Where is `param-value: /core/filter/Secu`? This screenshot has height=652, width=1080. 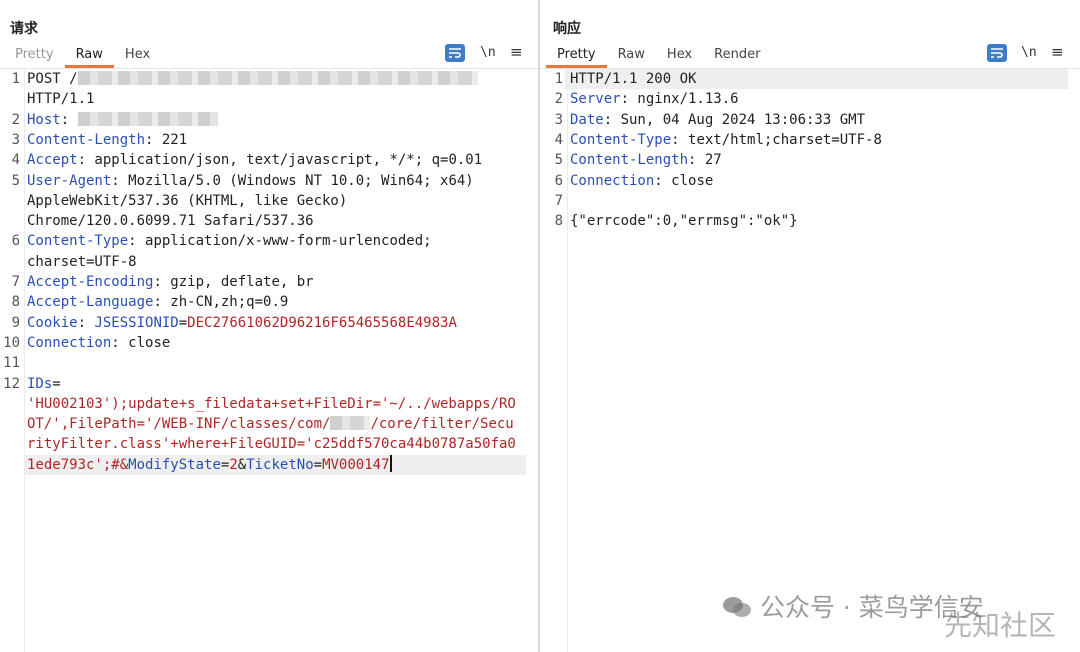 param-value: /core/filter/Secu is located at coordinates (442, 424).